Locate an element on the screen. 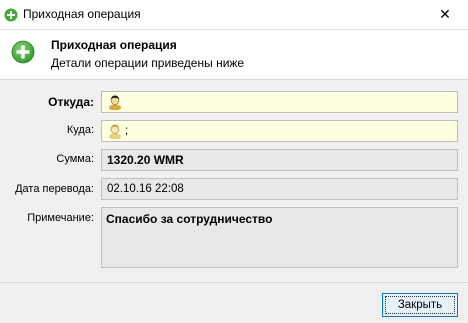  footer-divider is located at coordinates (234, 282).